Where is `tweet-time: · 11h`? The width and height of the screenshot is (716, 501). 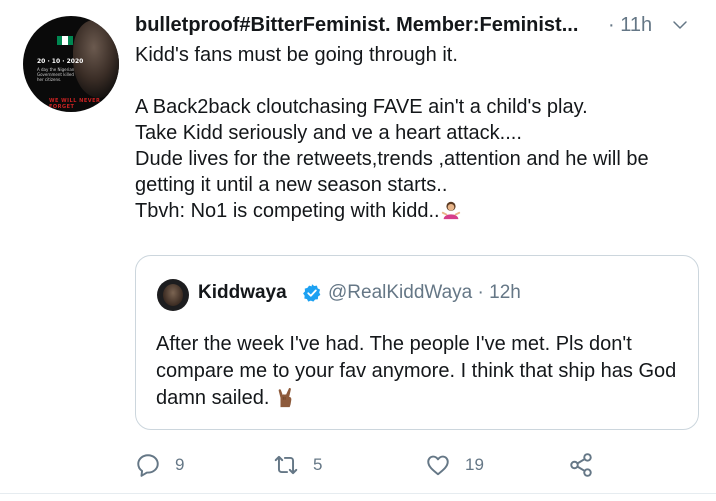
tweet-time: · 11h is located at coordinates (630, 25).